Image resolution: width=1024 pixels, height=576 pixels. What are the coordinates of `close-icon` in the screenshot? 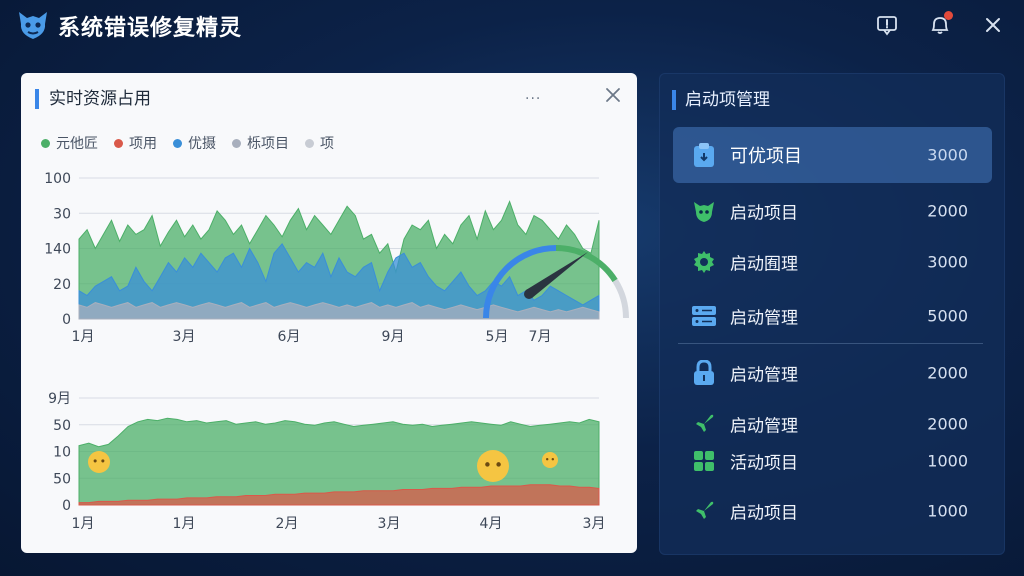 It's located at (993, 25).